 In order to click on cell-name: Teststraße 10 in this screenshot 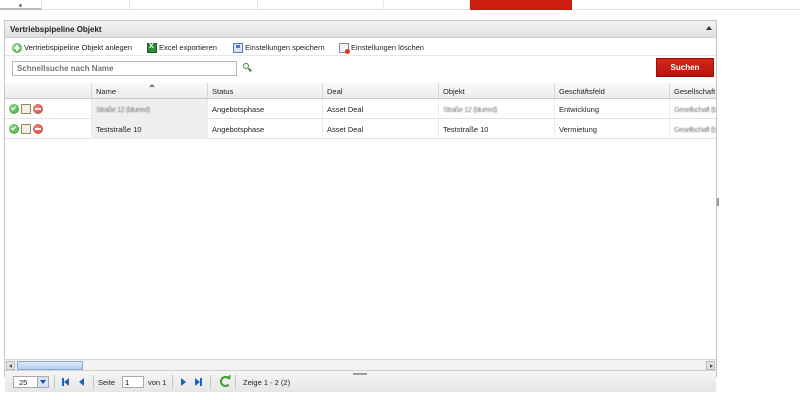, I will do `click(150, 129)`.